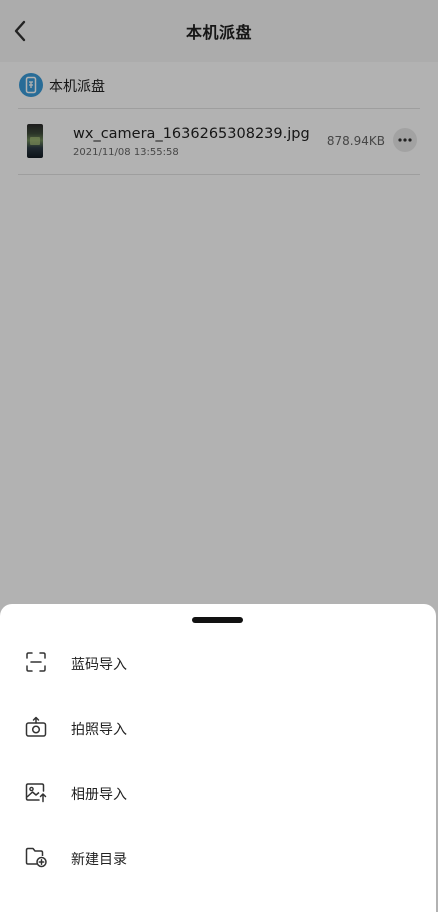 Image resolution: width=438 pixels, height=912 pixels. I want to click on sheet-item-label: 拍照导入, so click(99, 730).